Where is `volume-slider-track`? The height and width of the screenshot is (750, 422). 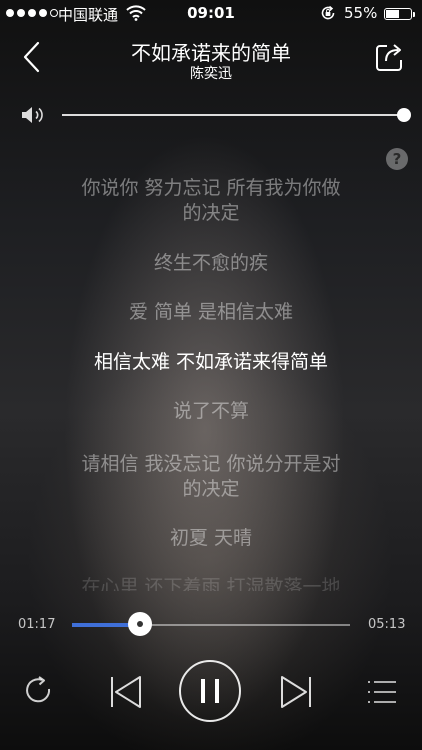
volume-slider-track is located at coordinates (233, 115).